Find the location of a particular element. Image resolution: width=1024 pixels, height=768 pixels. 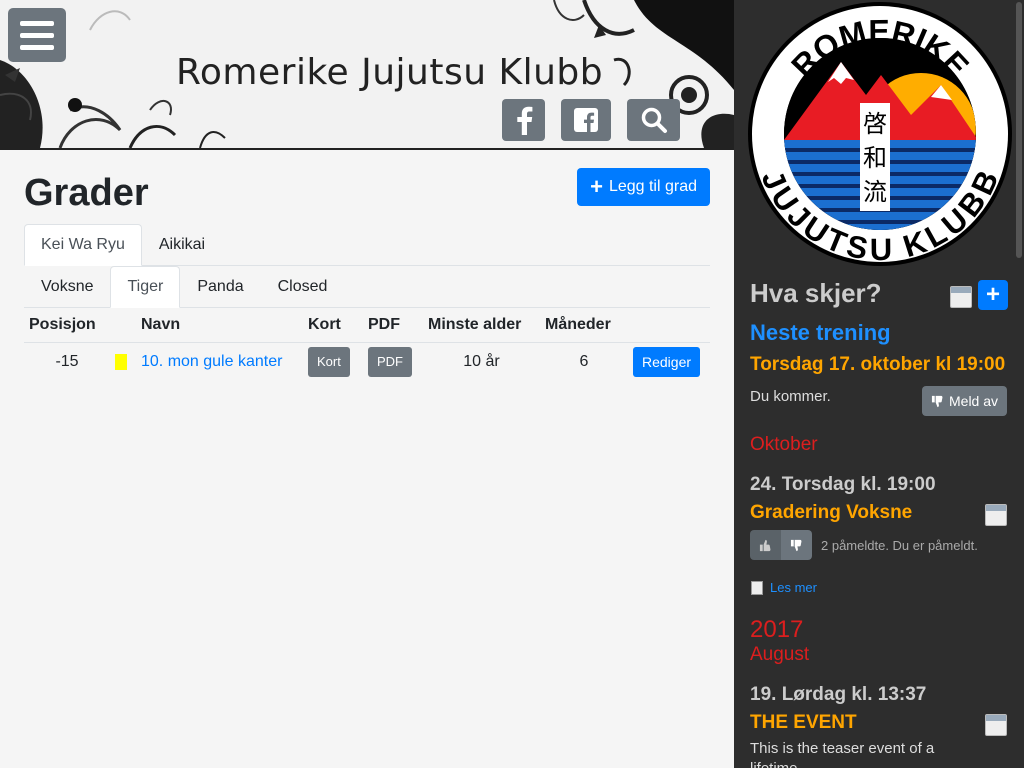

facebook-button is located at coordinates (523, 120).